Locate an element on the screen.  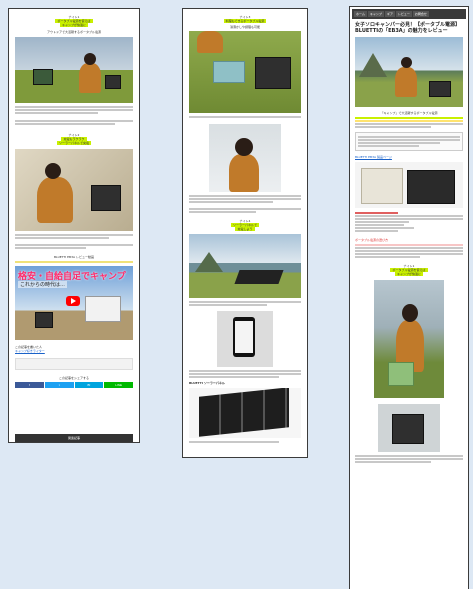
app-phone-photo is located at coordinates (245, 339).